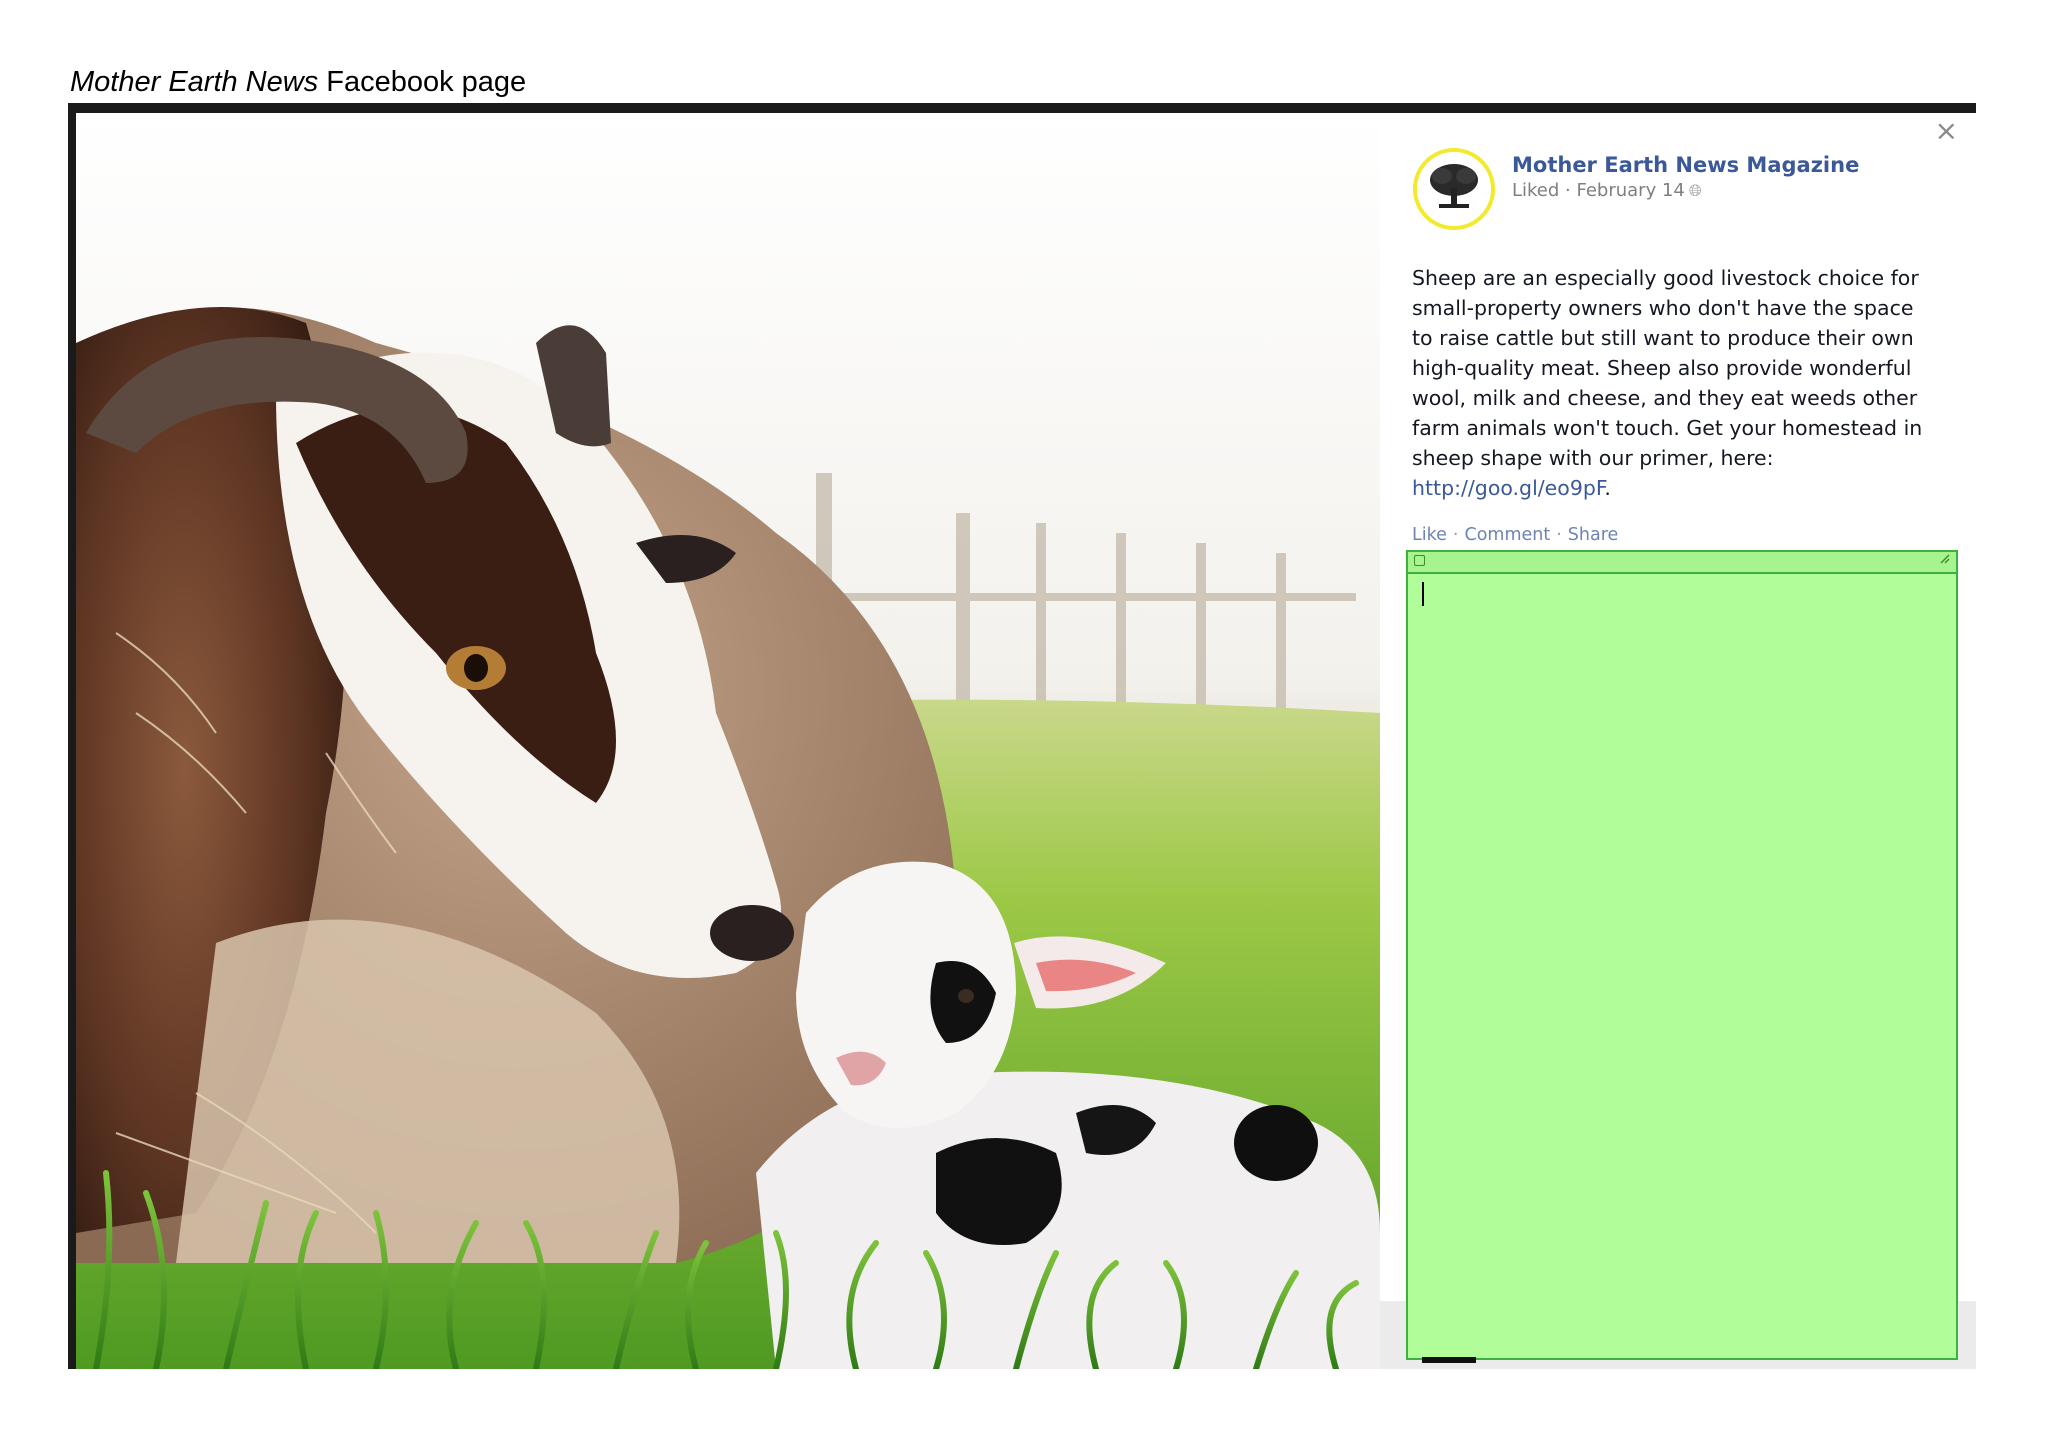  What do you see at coordinates (1607, 488) in the screenshot?
I see `post-body-end: .` at bounding box center [1607, 488].